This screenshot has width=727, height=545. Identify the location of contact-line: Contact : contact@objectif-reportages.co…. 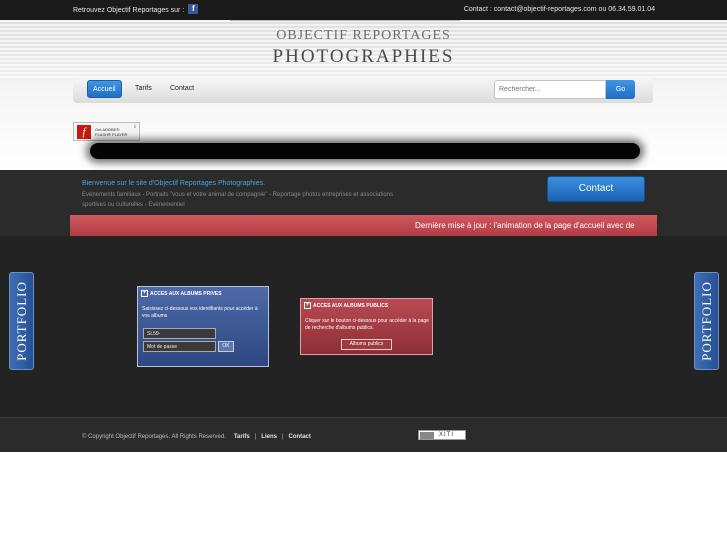
(559, 9).